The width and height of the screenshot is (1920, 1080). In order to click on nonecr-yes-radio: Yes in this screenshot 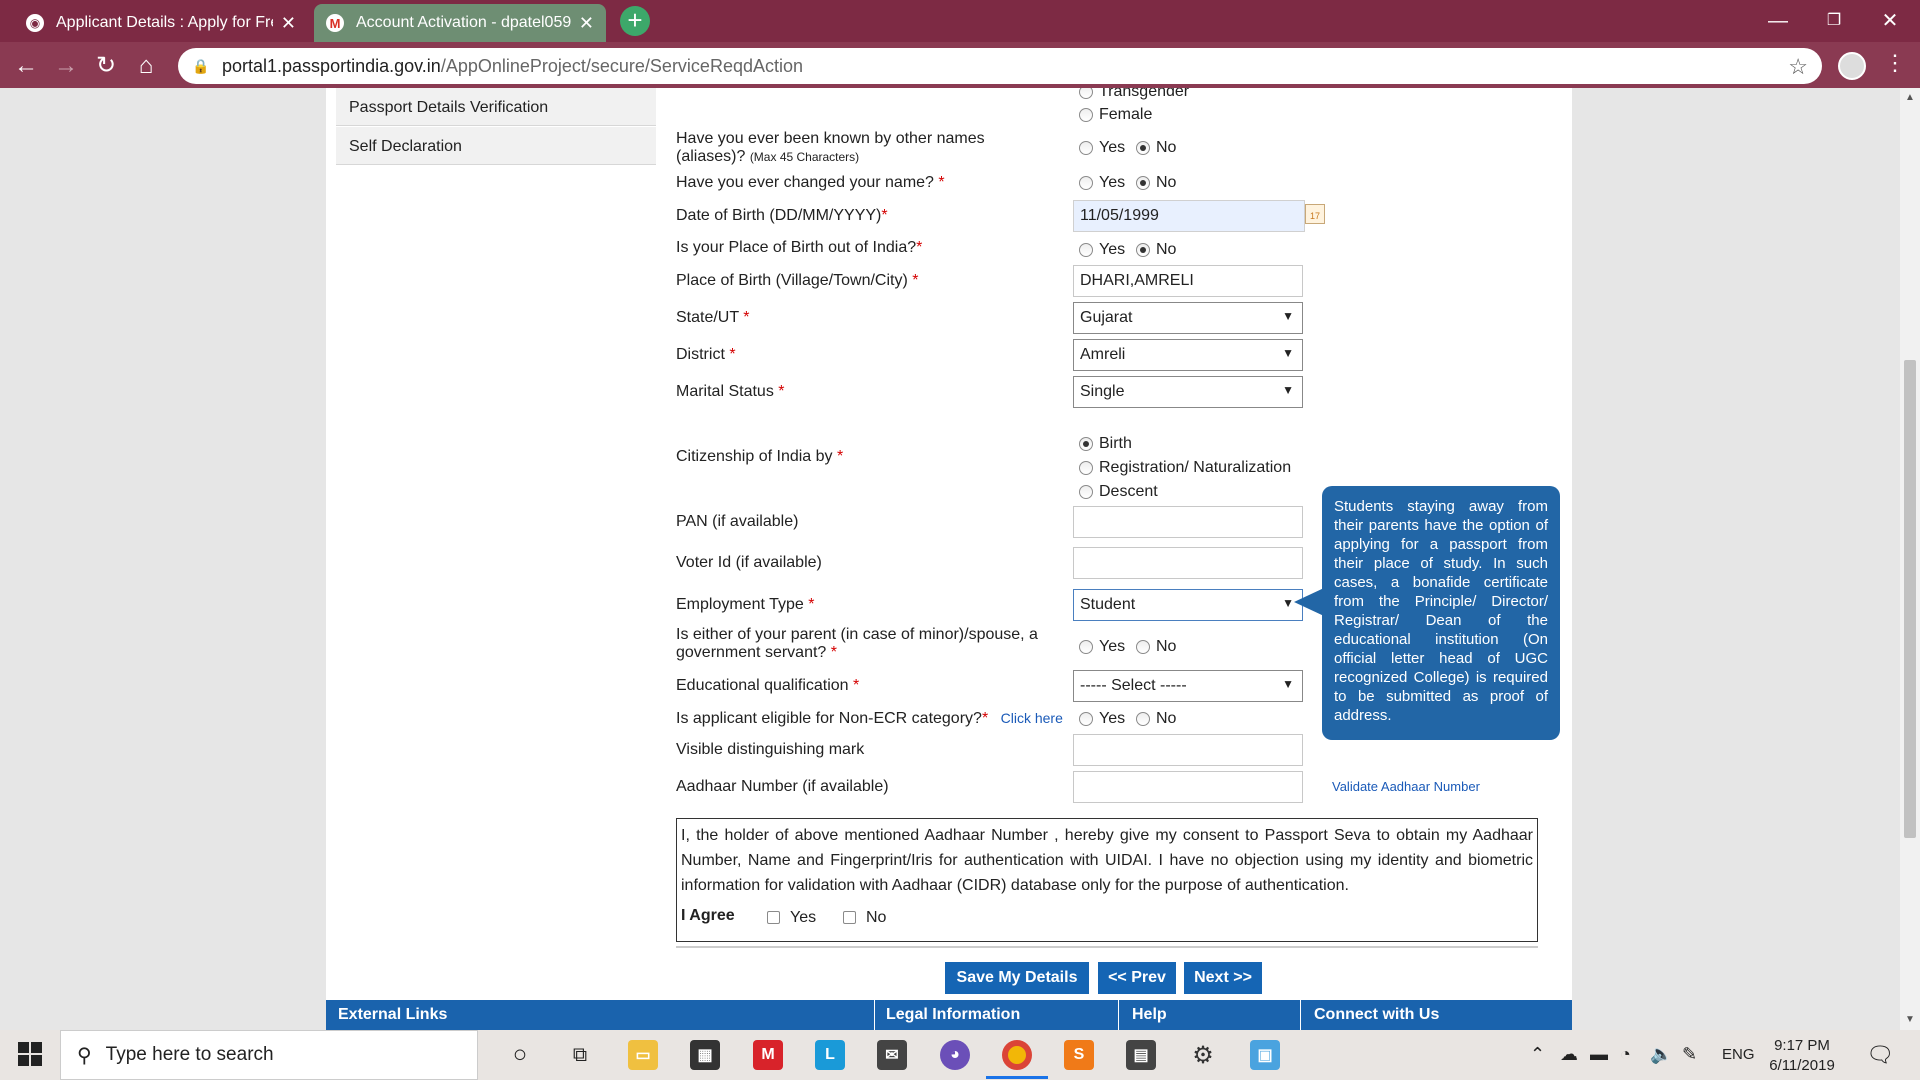, I will do `click(1102, 719)`.